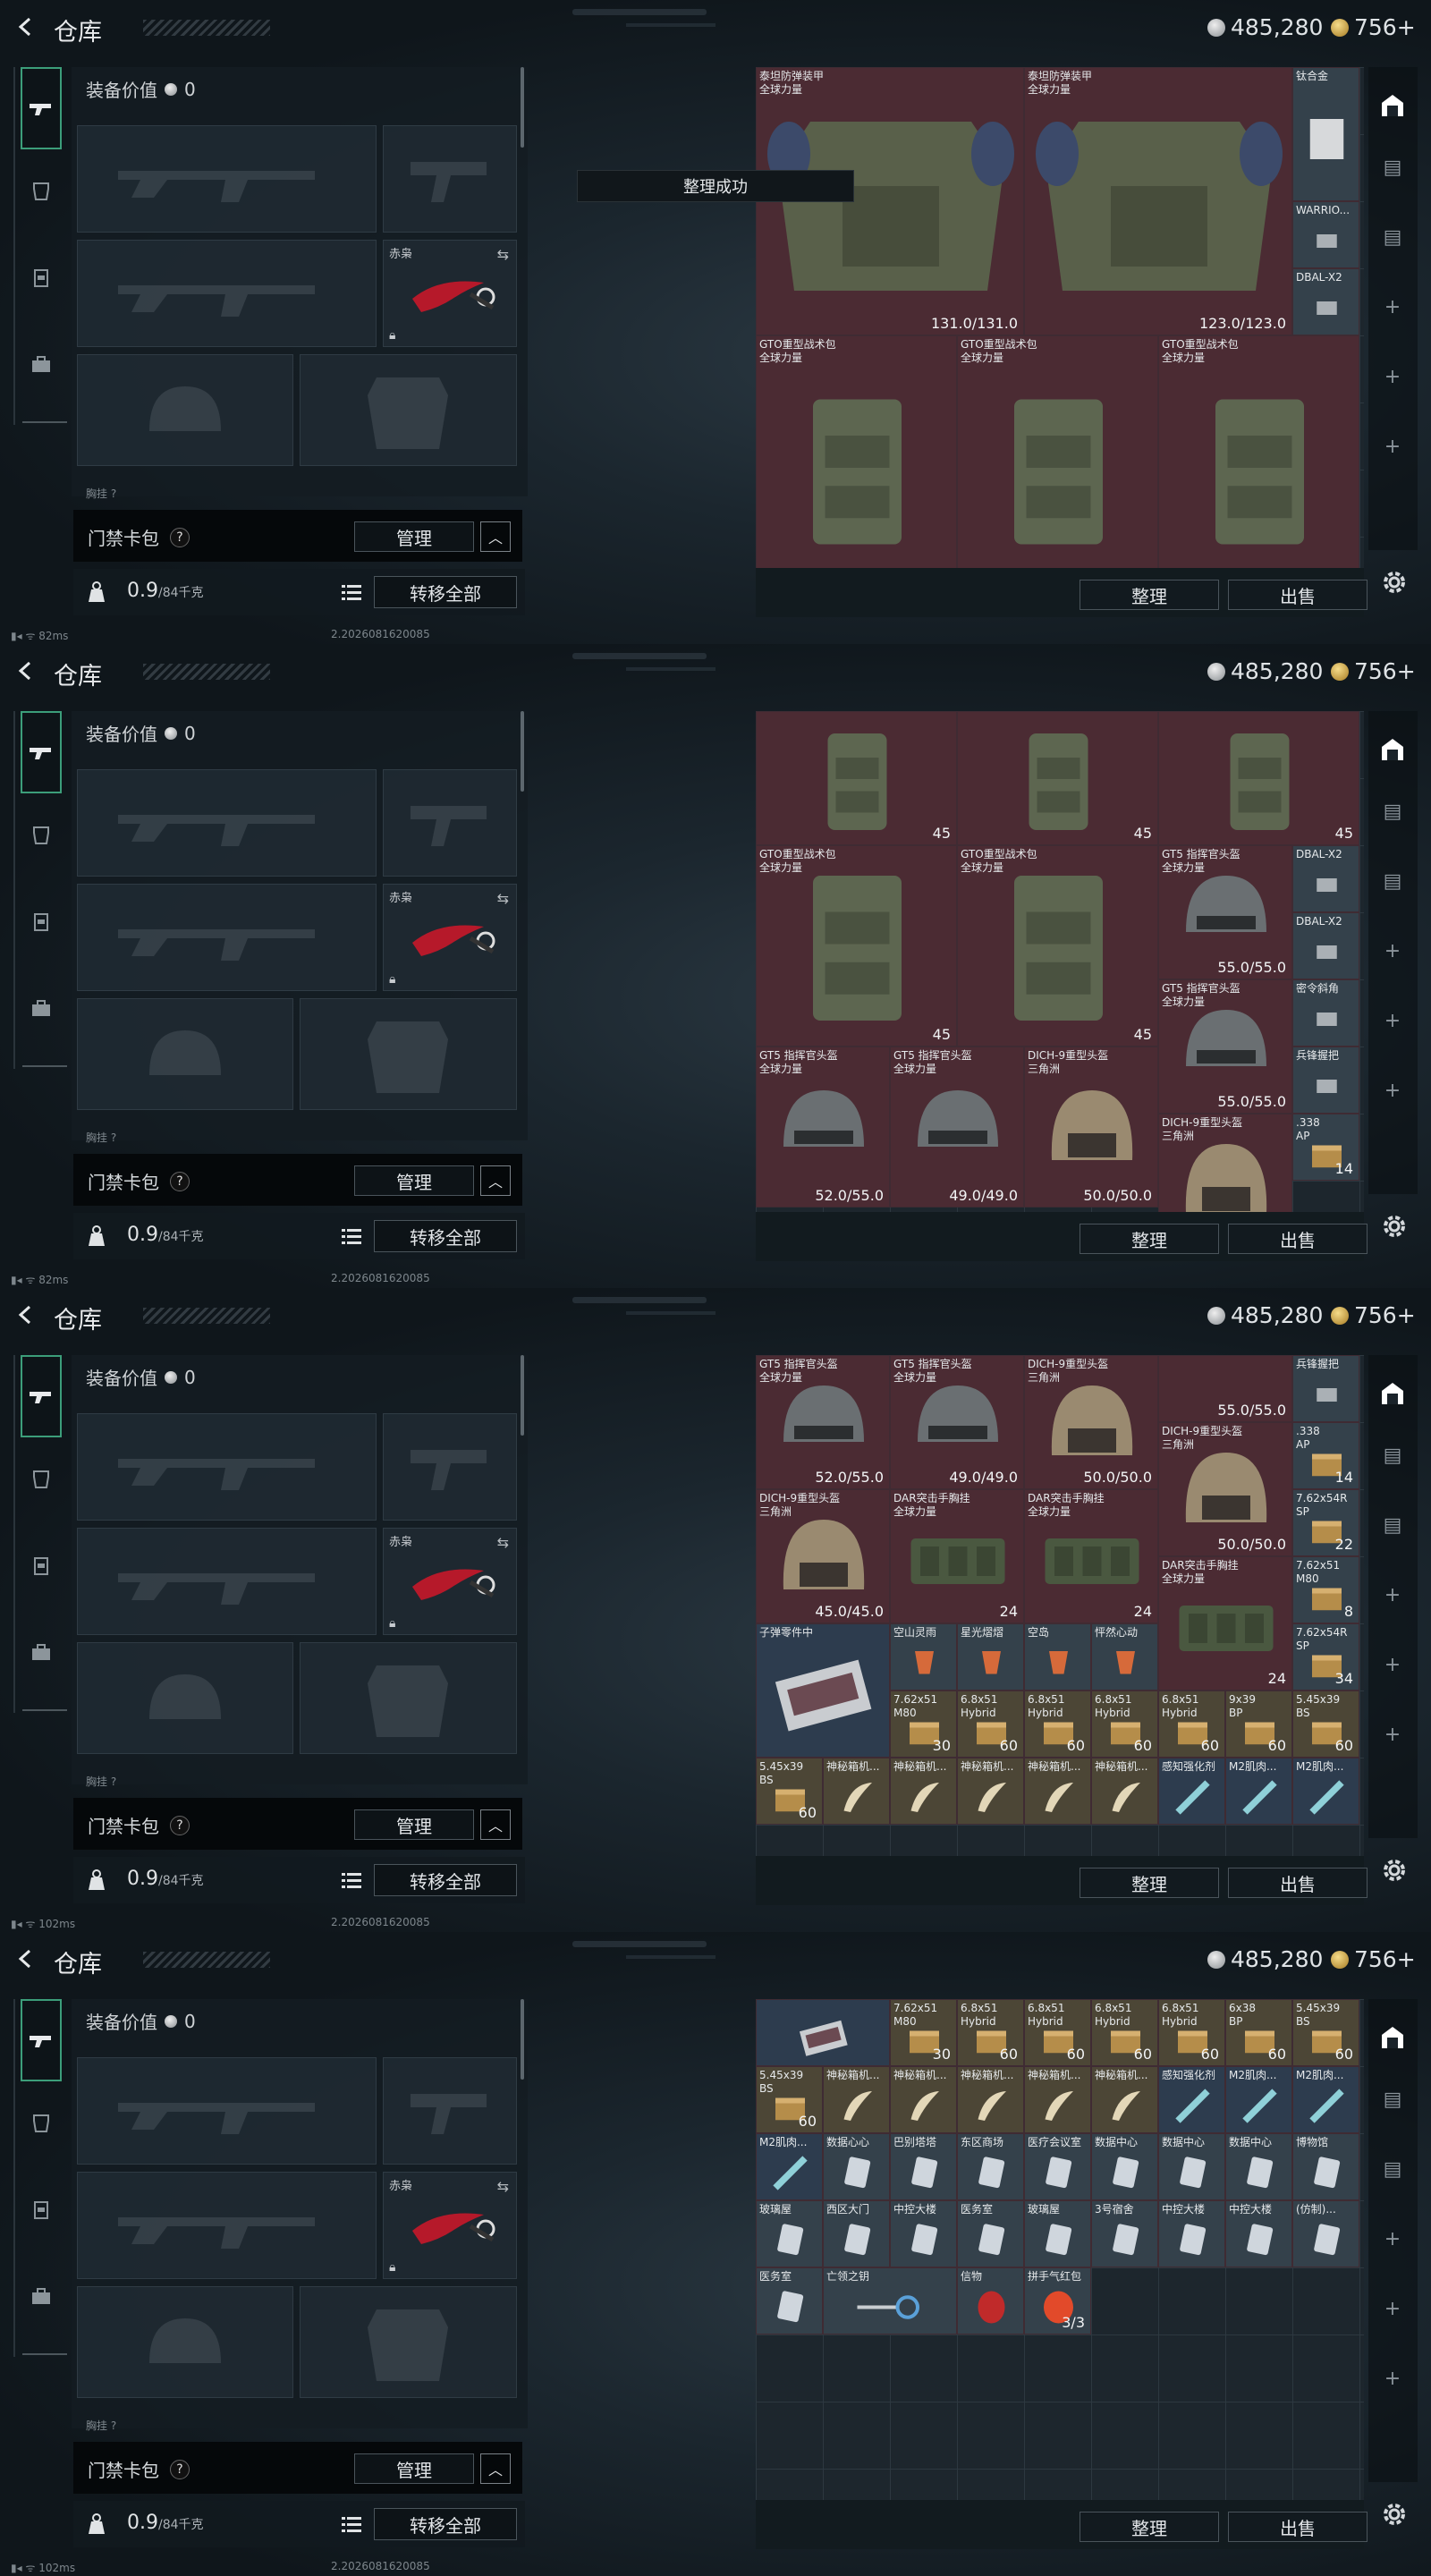 This screenshot has height=2576, width=1431. I want to click on storage-item, so click(823, 2032).